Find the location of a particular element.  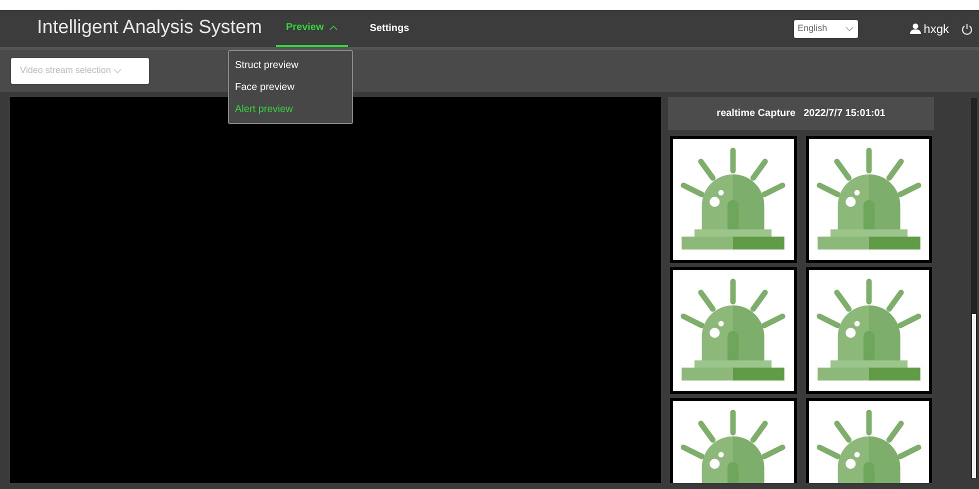

capture-time: 2022/7/7 15:01:01 is located at coordinates (845, 114).